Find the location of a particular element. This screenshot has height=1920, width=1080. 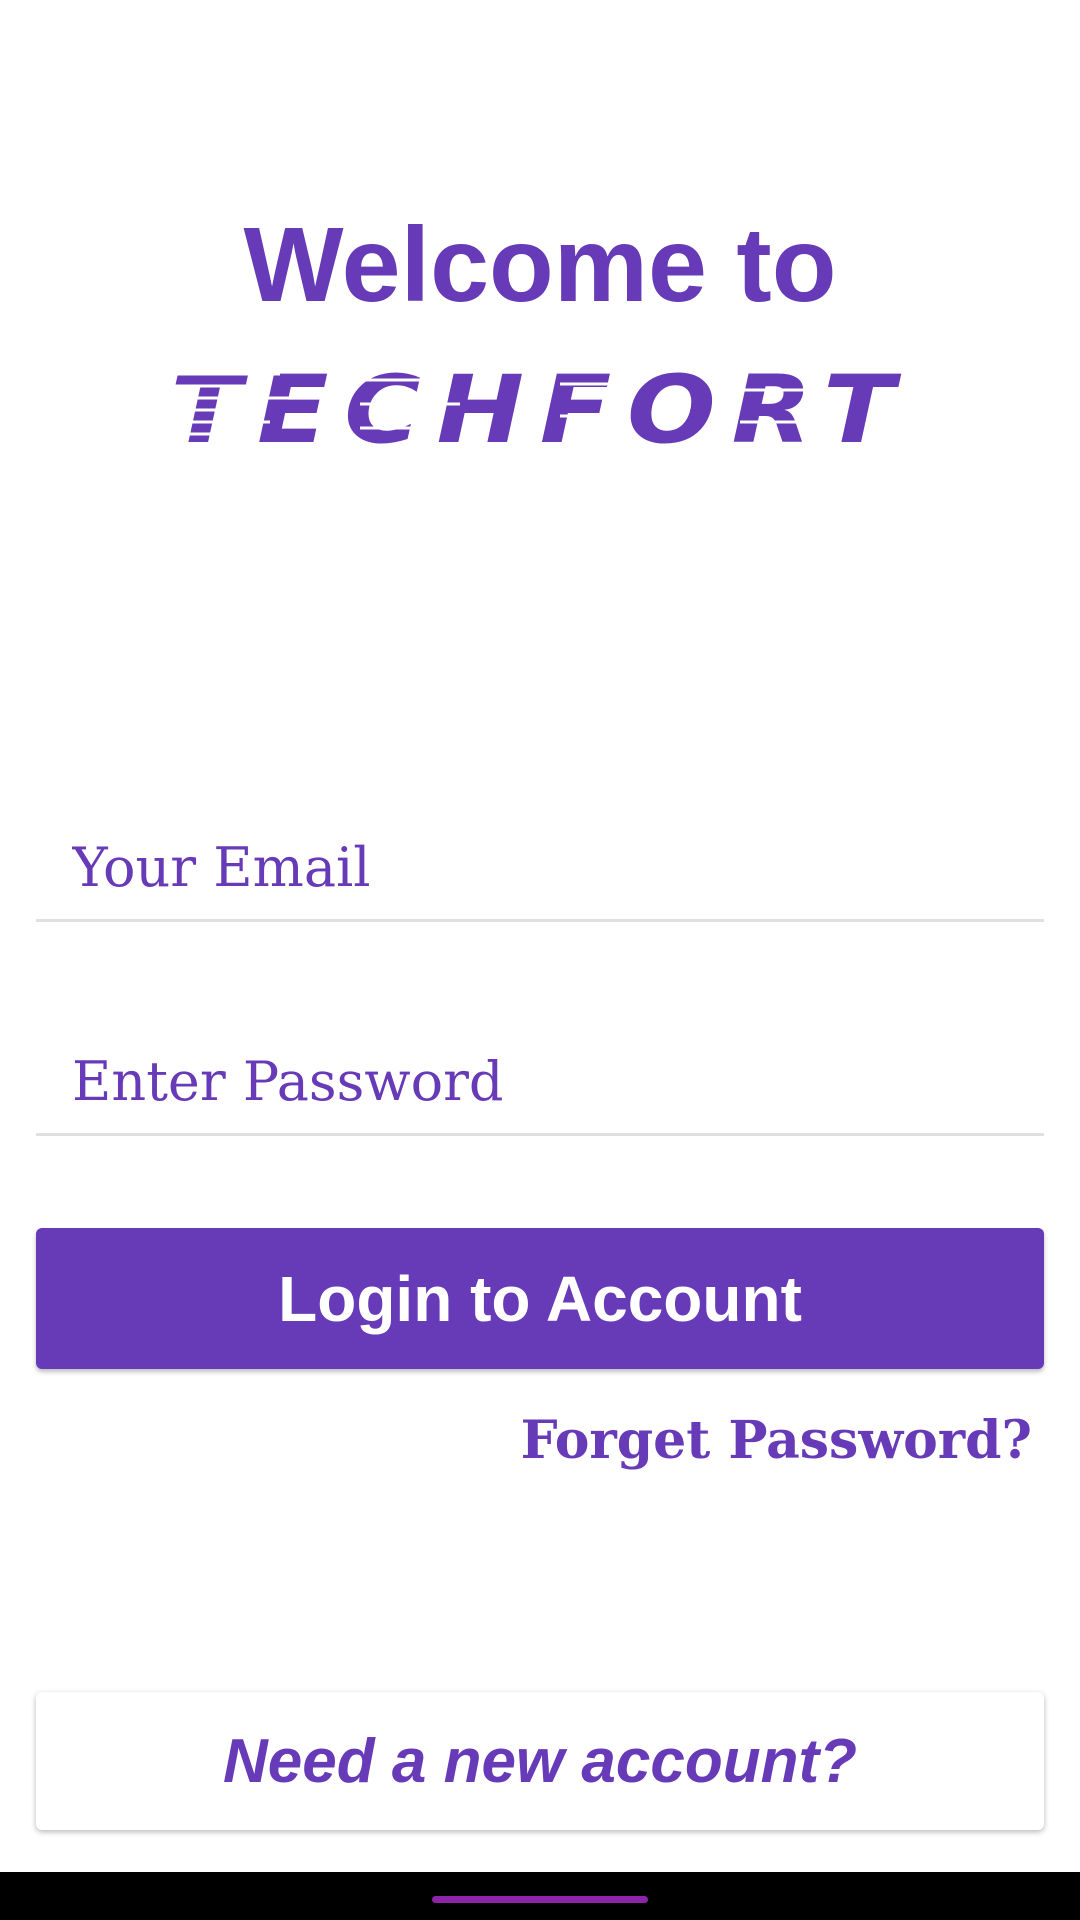

welcome-heading: Welcome to is located at coordinates (540, 265).